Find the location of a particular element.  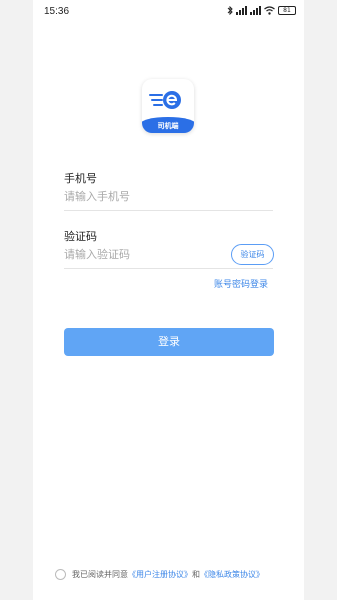

phone-divider is located at coordinates (168, 210).